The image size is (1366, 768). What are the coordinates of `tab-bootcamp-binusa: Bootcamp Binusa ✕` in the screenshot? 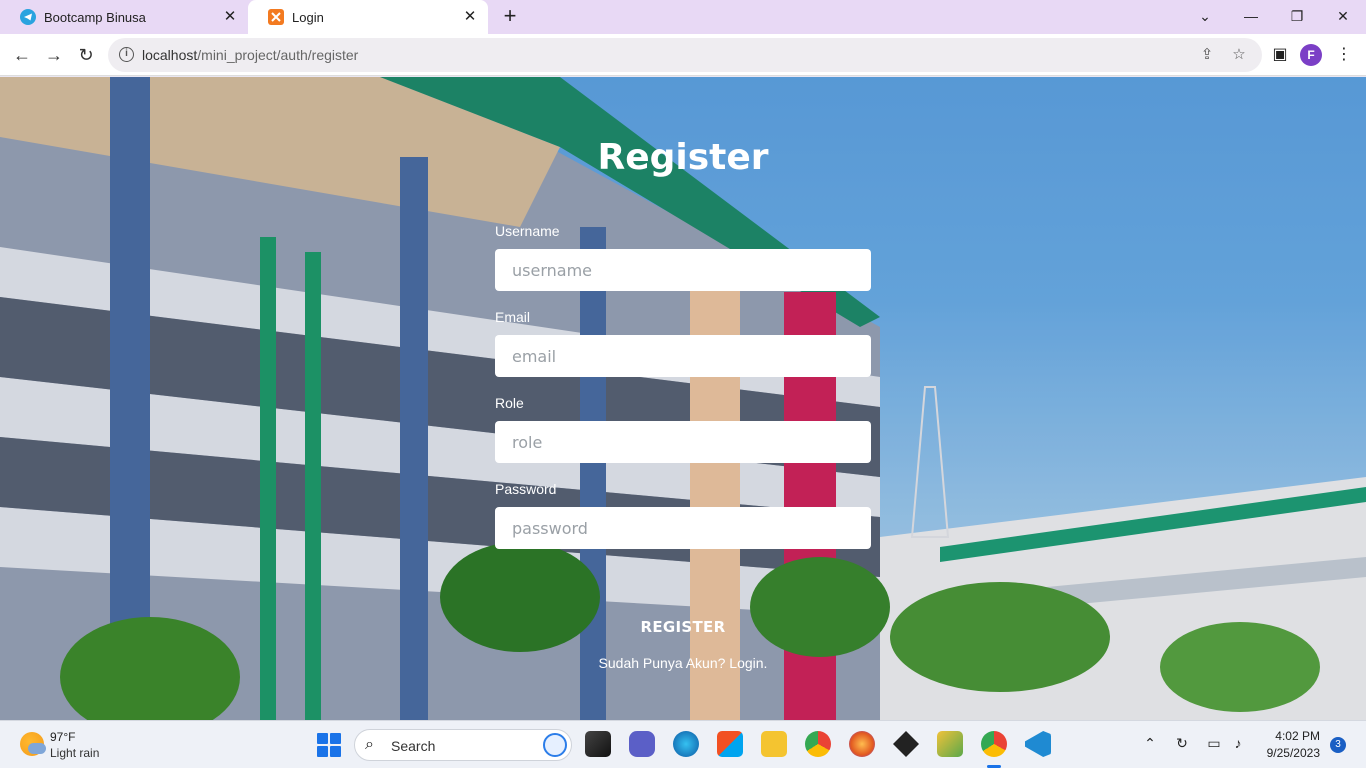 It's located at (124, 17).